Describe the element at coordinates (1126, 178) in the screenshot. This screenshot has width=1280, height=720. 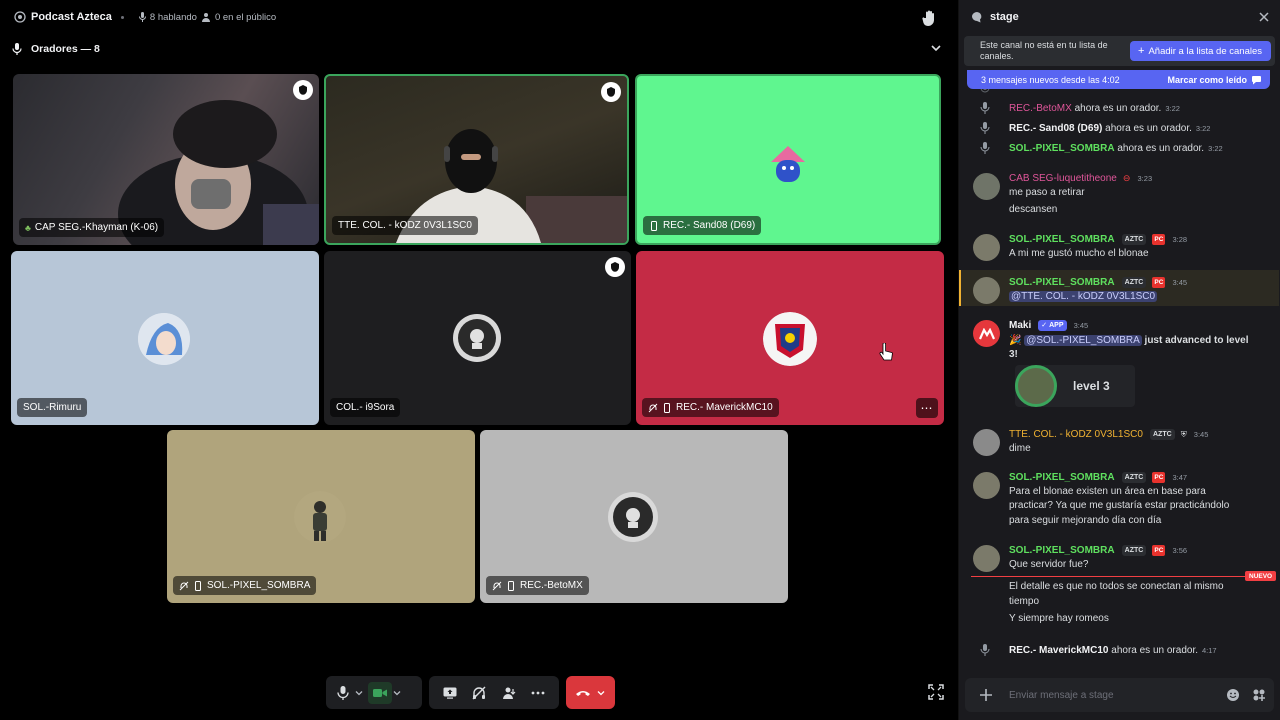
I see `no-entry-icon: ⊖` at that location.